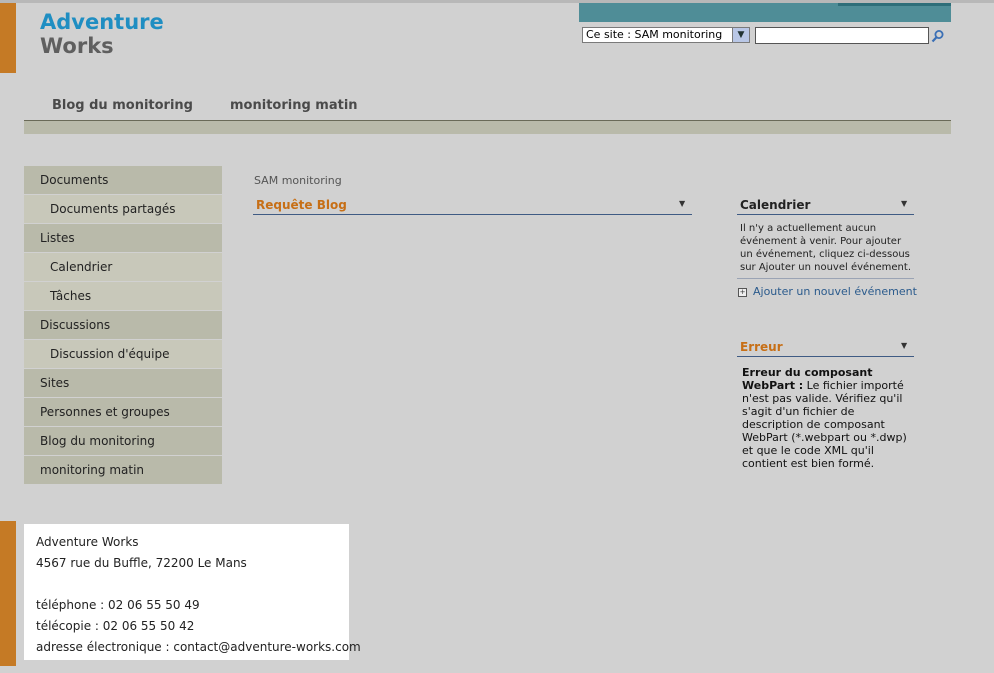  What do you see at coordinates (102, 22) in the screenshot?
I see `logo-line1: Adventure` at bounding box center [102, 22].